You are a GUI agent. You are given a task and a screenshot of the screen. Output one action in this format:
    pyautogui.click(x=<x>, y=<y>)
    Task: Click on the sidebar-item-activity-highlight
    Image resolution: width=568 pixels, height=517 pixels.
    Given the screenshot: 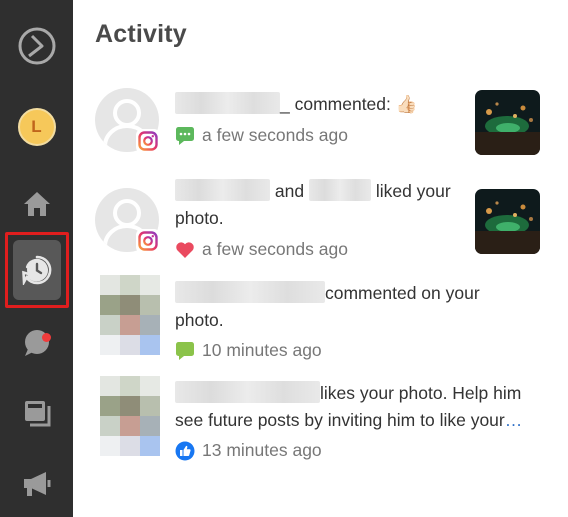 What is the action you would take?
    pyautogui.click(x=37, y=270)
    